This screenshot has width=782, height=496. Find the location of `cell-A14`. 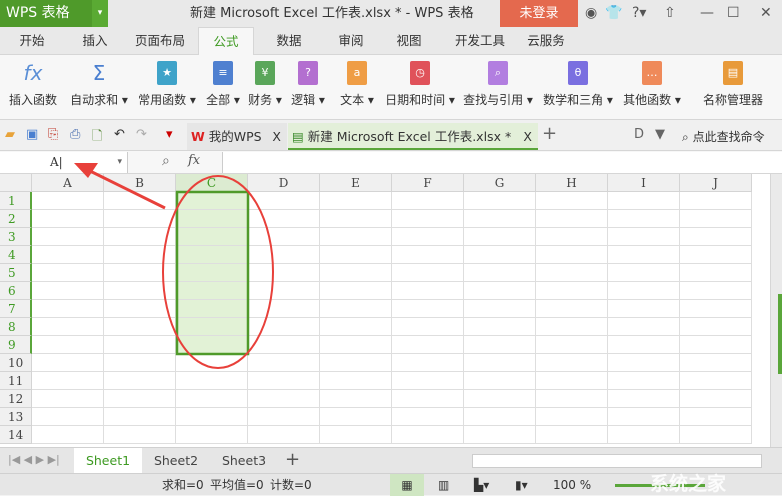

cell-A14 is located at coordinates (68, 435).